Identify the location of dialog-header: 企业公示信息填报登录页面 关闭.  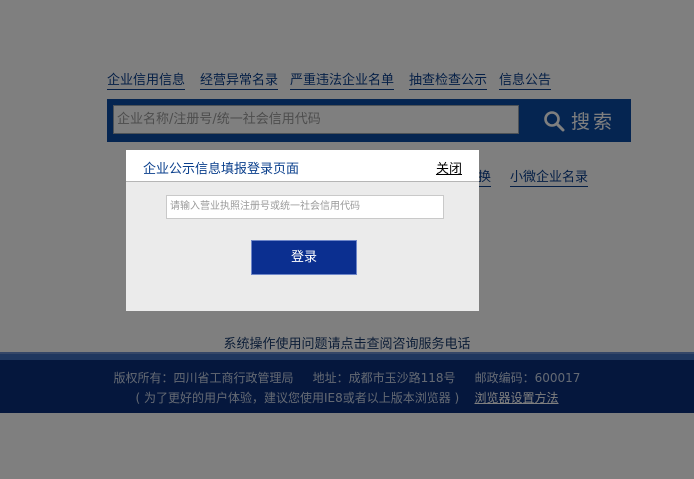
(302, 166).